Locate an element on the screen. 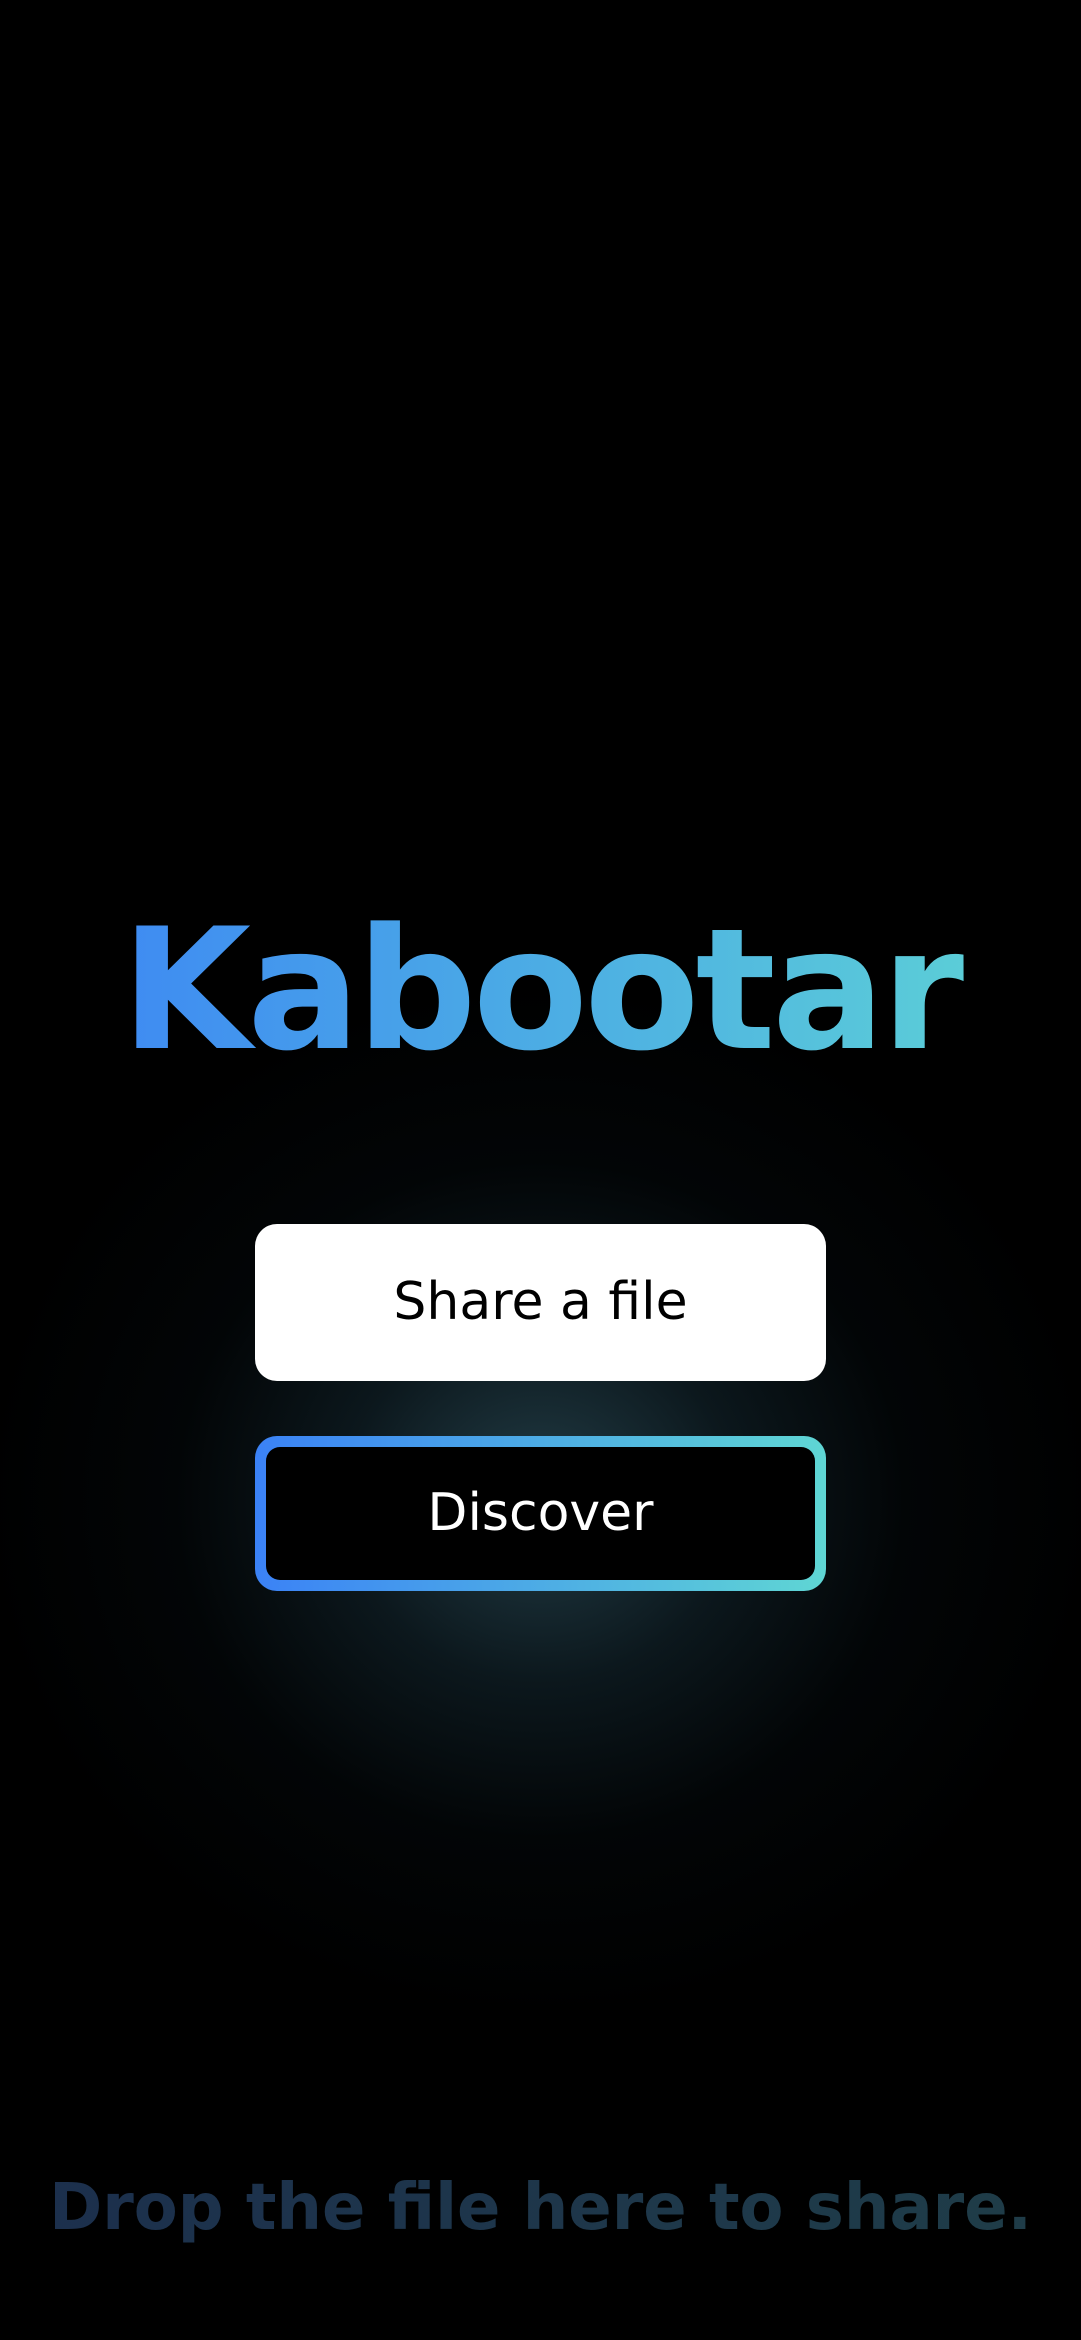 This screenshot has width=1081, height=2340. app-title: Kabootar is located at coordinates (540, 990).